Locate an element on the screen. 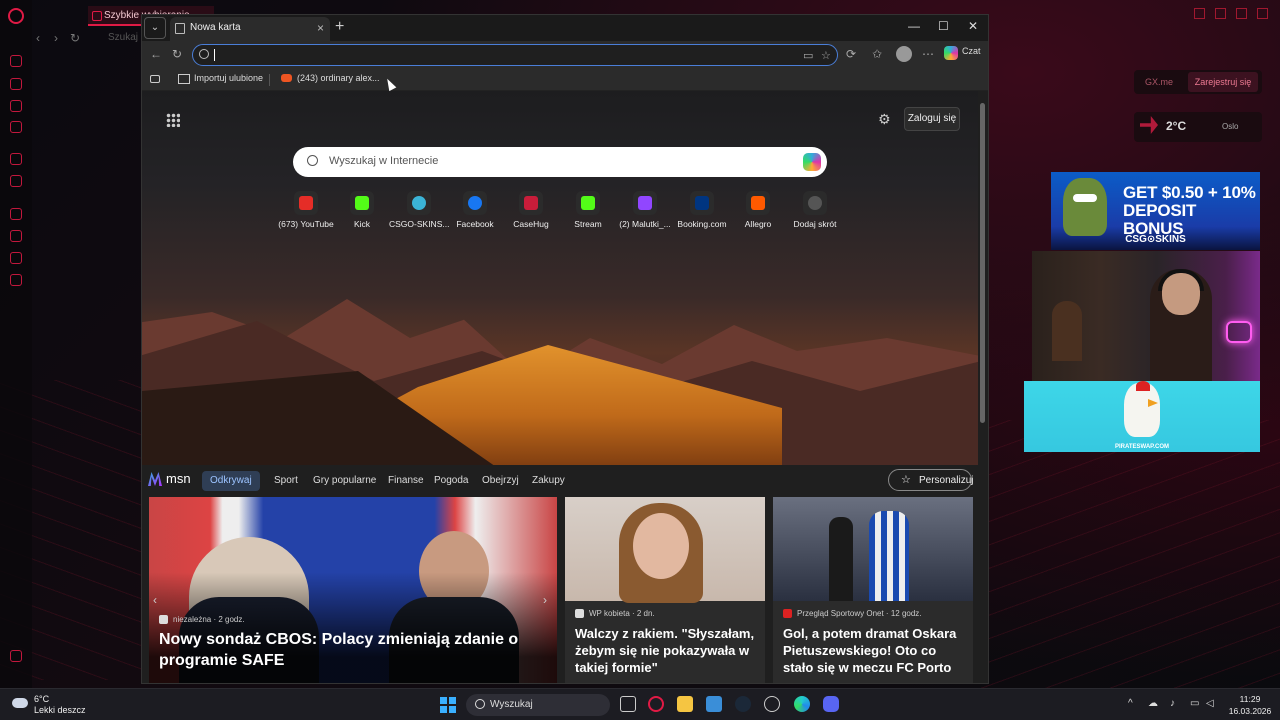 The width and height of the screenshot is (1280, 720). profile-avatar is located at coordinates (904, 54).